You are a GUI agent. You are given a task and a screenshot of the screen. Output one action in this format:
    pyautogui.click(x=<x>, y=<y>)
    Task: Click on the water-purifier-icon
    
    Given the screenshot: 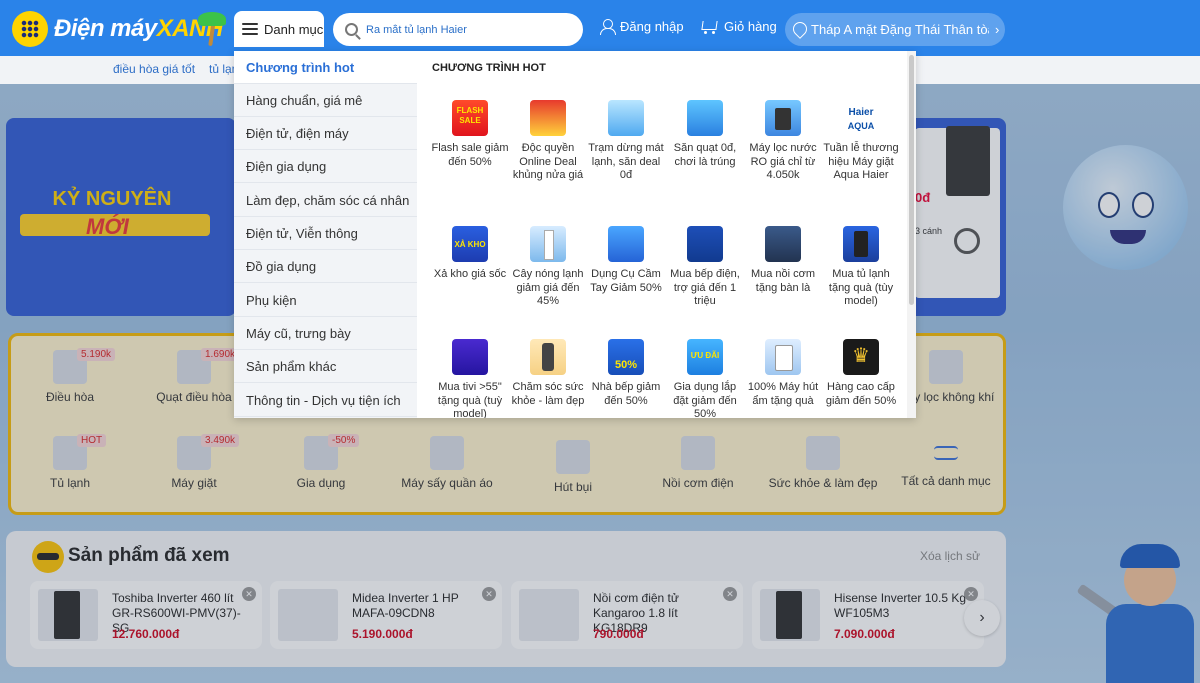 What is the action you would take?
    pyautogui.click(x=783, y=118)
    